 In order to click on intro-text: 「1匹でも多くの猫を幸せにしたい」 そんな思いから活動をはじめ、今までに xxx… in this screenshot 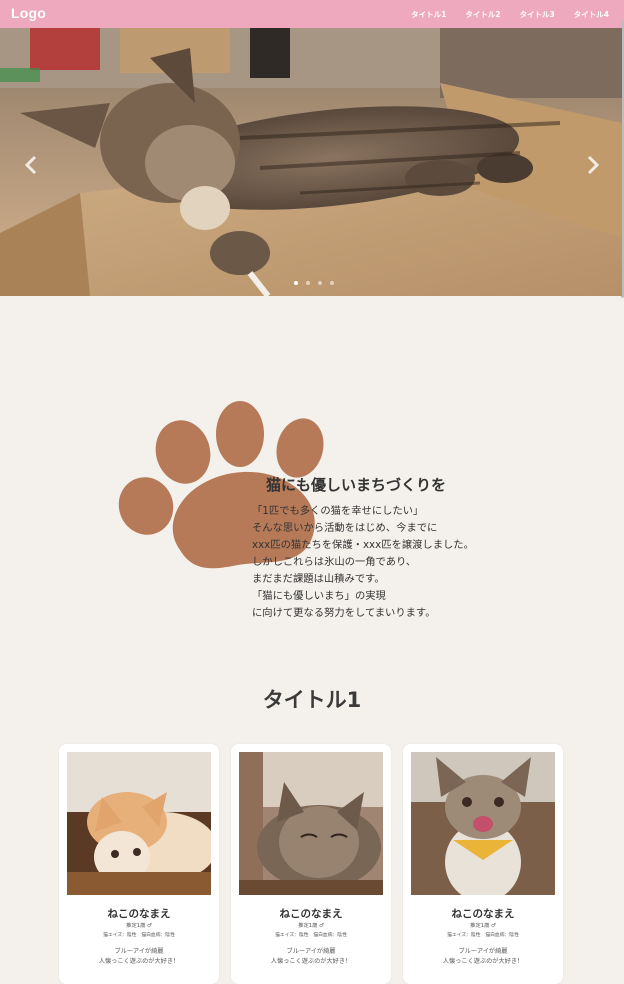, I will do `click(382, 562)`.